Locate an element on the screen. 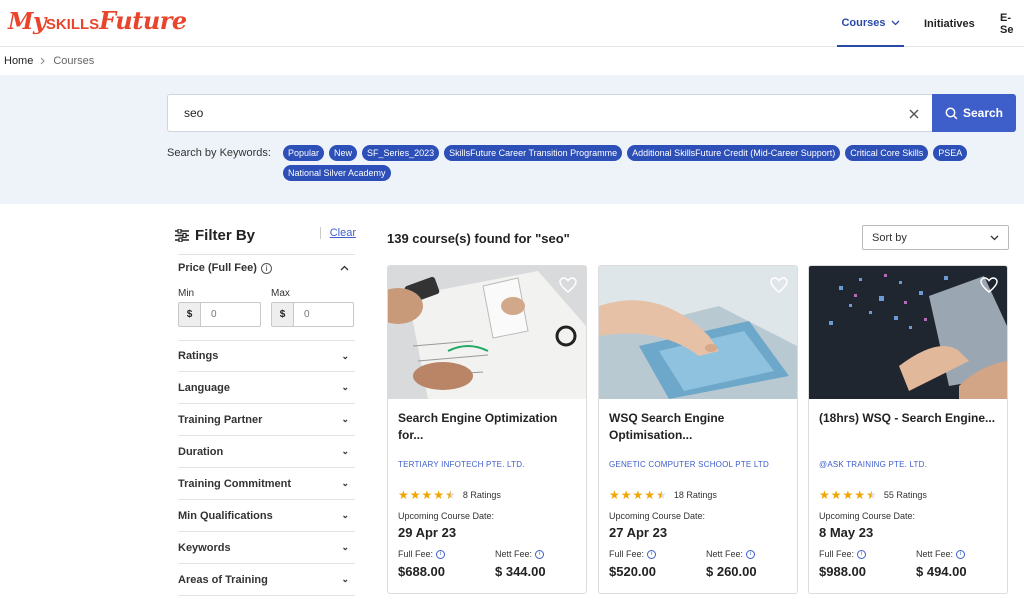 The image size is (1024, 604). nav-eservices-label: E-Se is located at coordinates (1007, 23).